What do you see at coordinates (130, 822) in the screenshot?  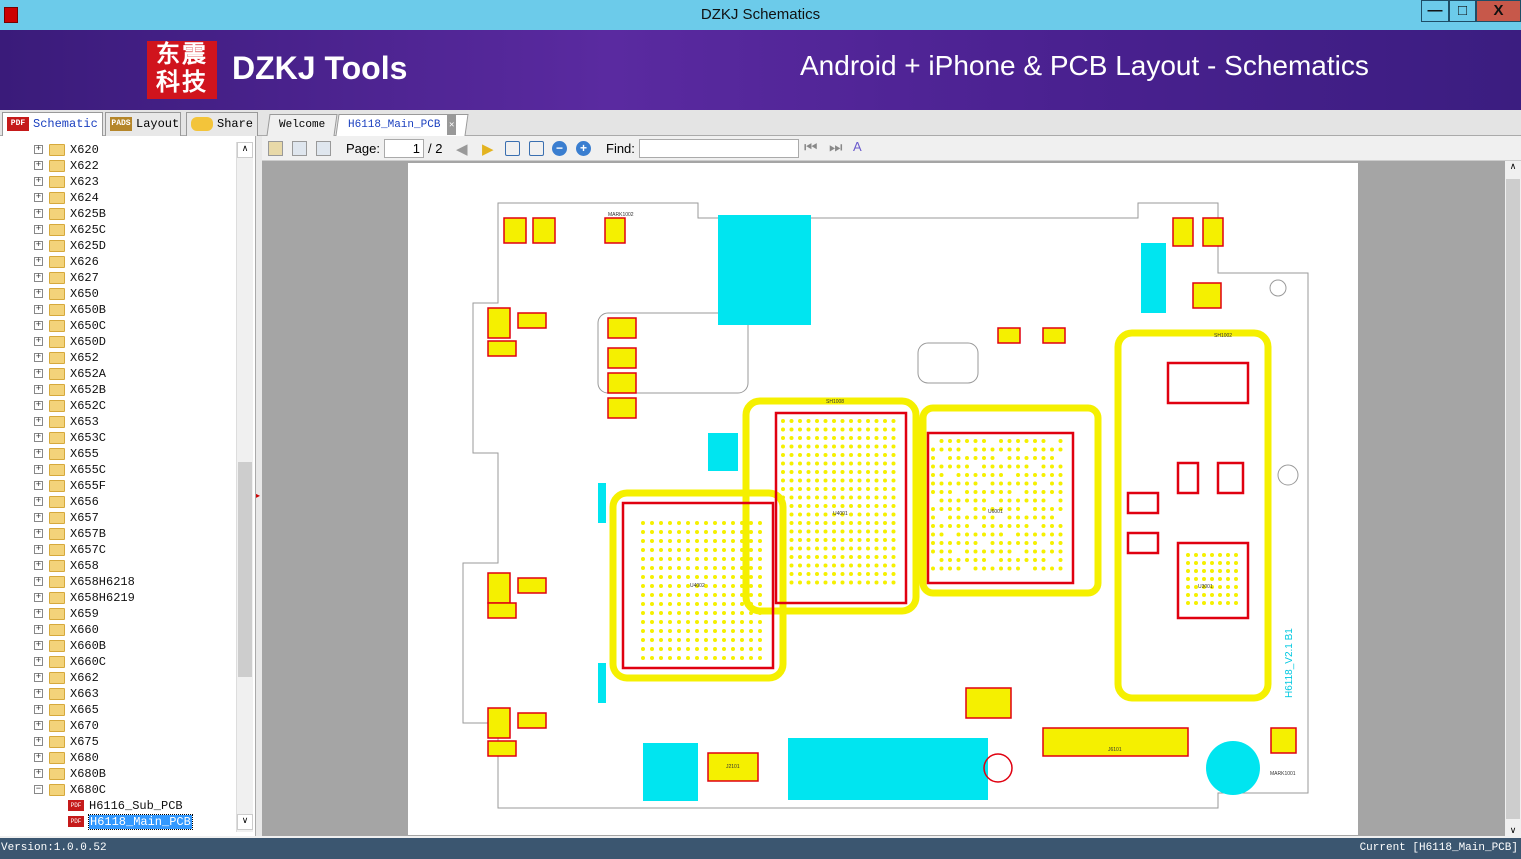 I see `tree-file: PDF H6118_Main_PCB` at bounding box center [130, 822].